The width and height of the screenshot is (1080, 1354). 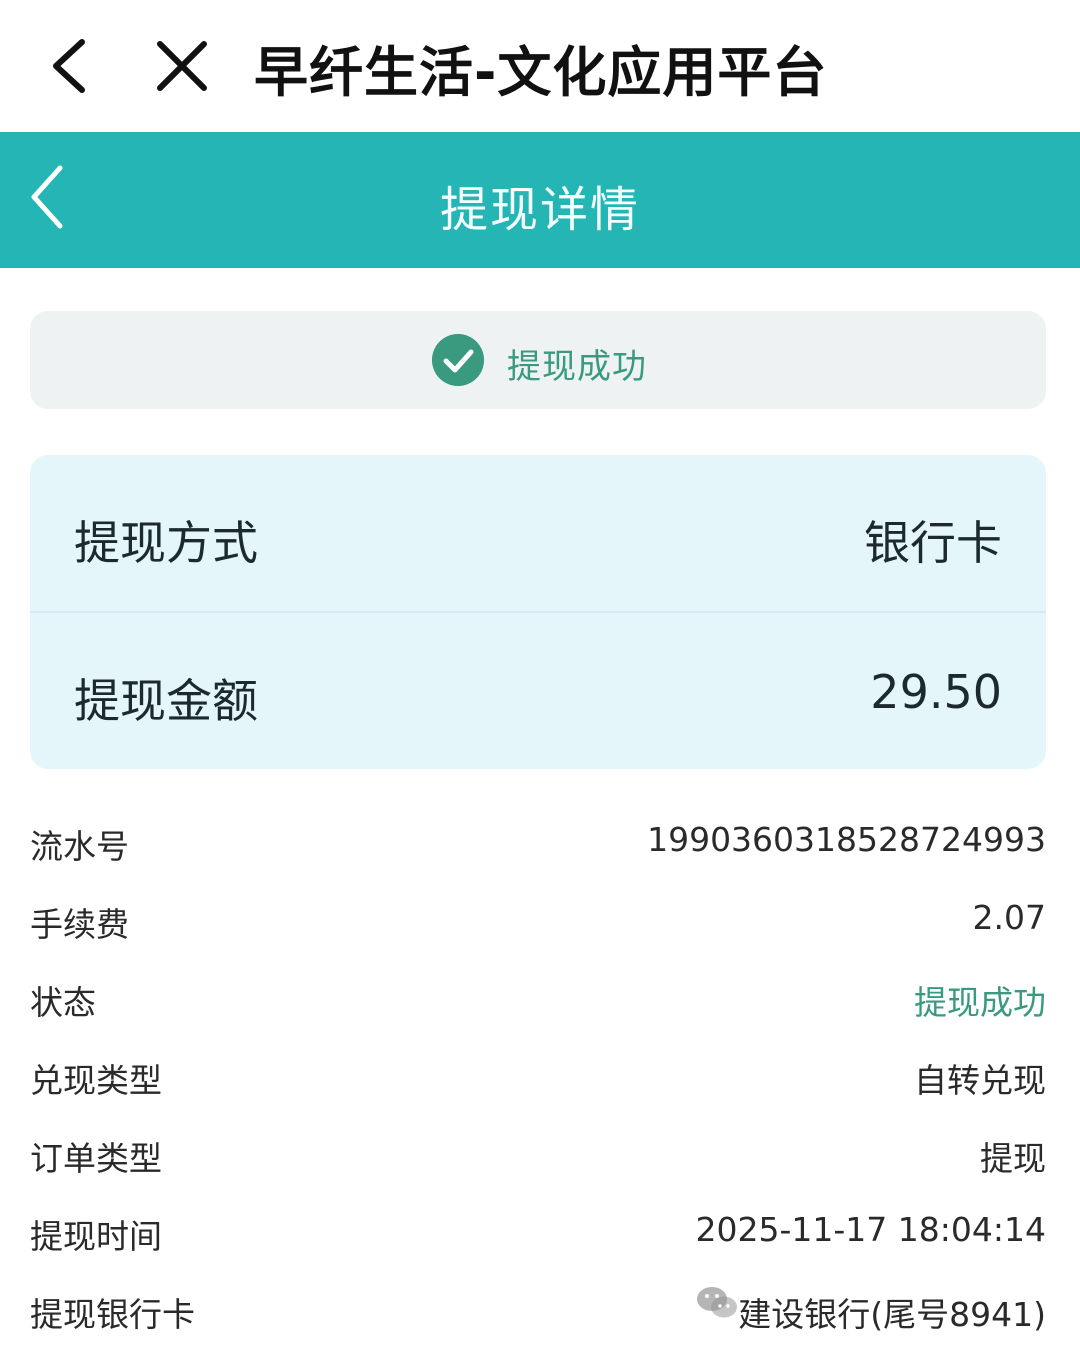 What do you see at coordinates (538, 839) in the screenshot?
I see `detail-row-serial: 流水号 19903603185287249​93` at bounding box center [538, 839].